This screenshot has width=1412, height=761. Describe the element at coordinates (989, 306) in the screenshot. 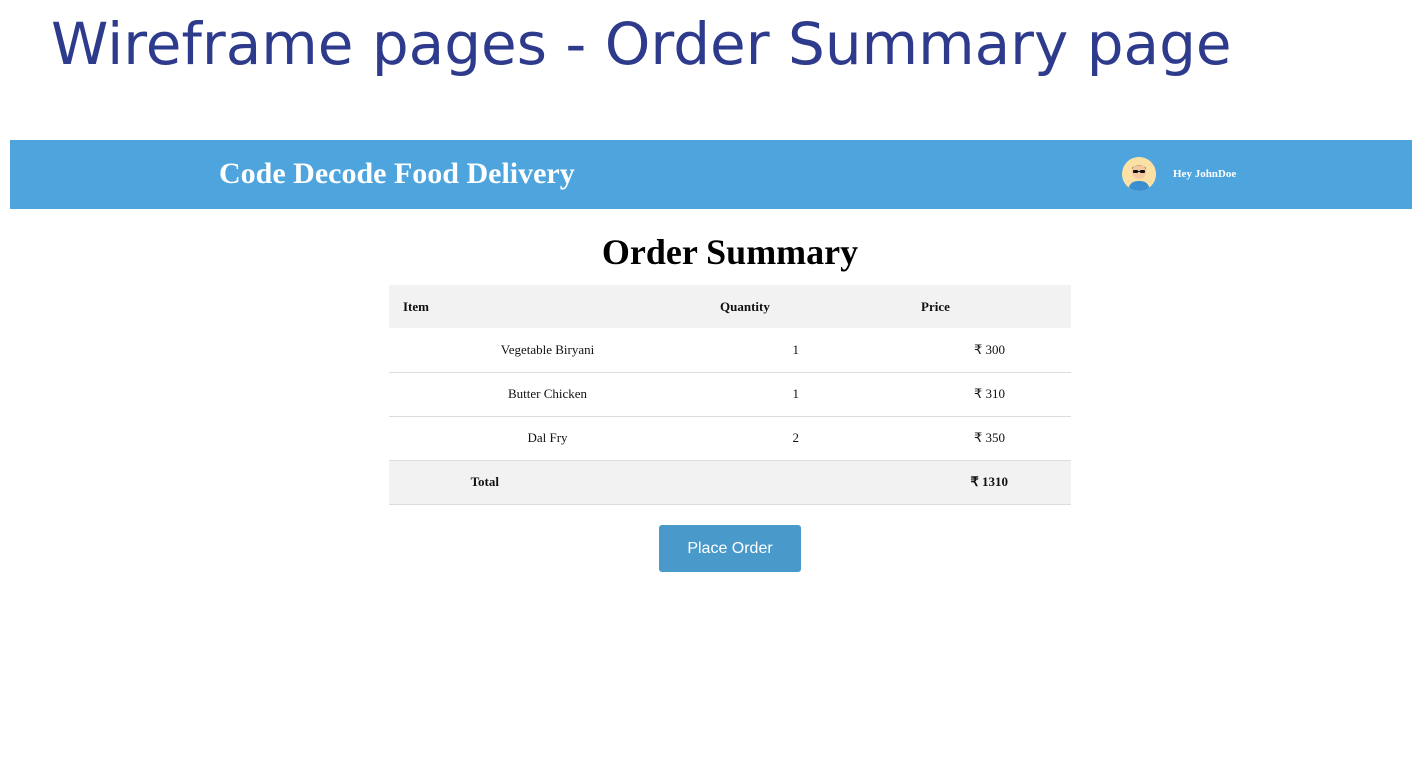

I see `column-header-price: Price` at that location.